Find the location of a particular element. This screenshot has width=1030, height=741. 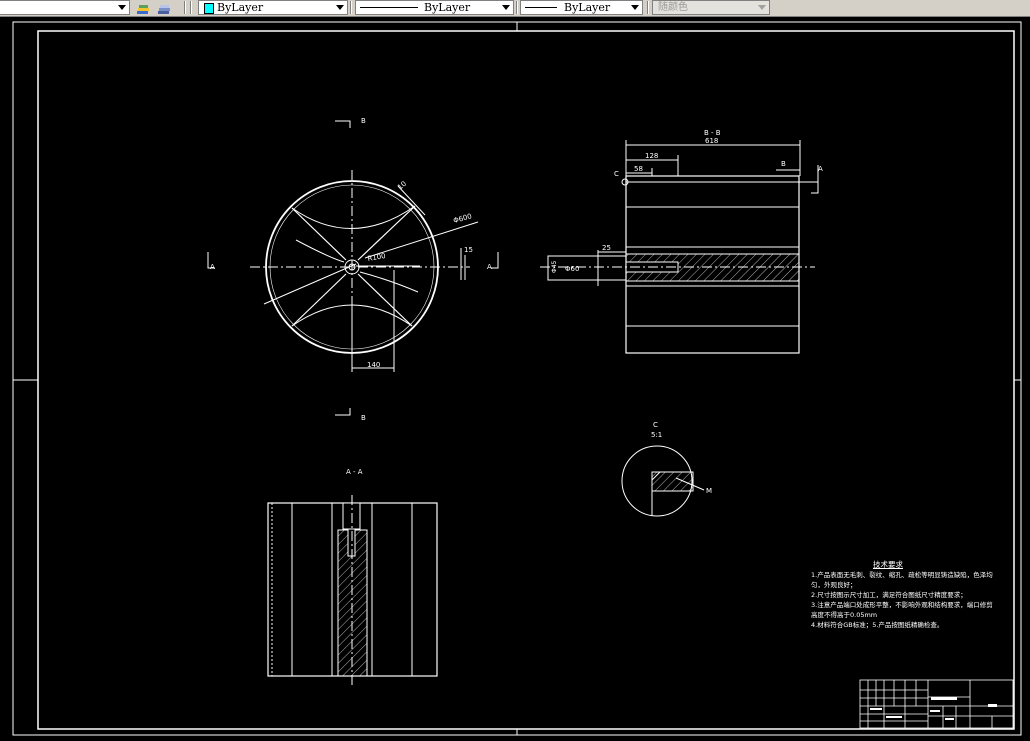

dim-width-text: 140 is located at coordinates (373, 365).